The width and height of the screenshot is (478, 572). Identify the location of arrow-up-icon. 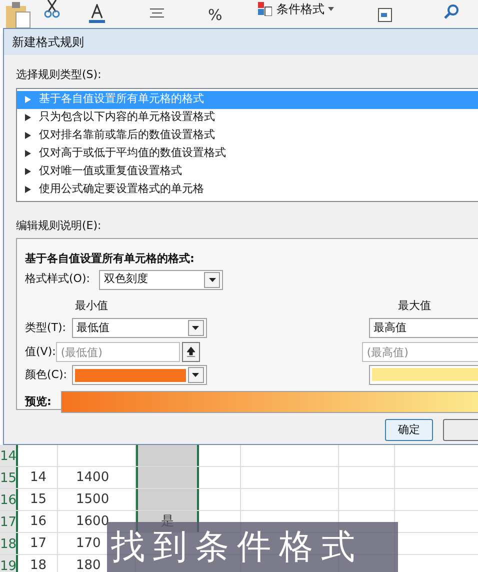
(190, 352).